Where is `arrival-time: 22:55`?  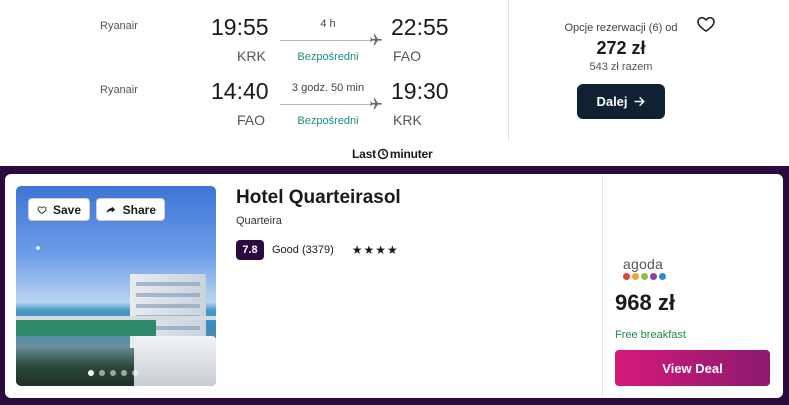 arrival-time: 22:55 is located at coordinates (420, 27).